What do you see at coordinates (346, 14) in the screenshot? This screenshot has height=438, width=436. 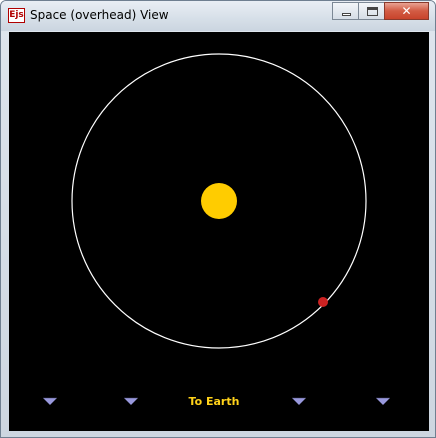 I see `minimize-icon` at bounding box center [346, 14].